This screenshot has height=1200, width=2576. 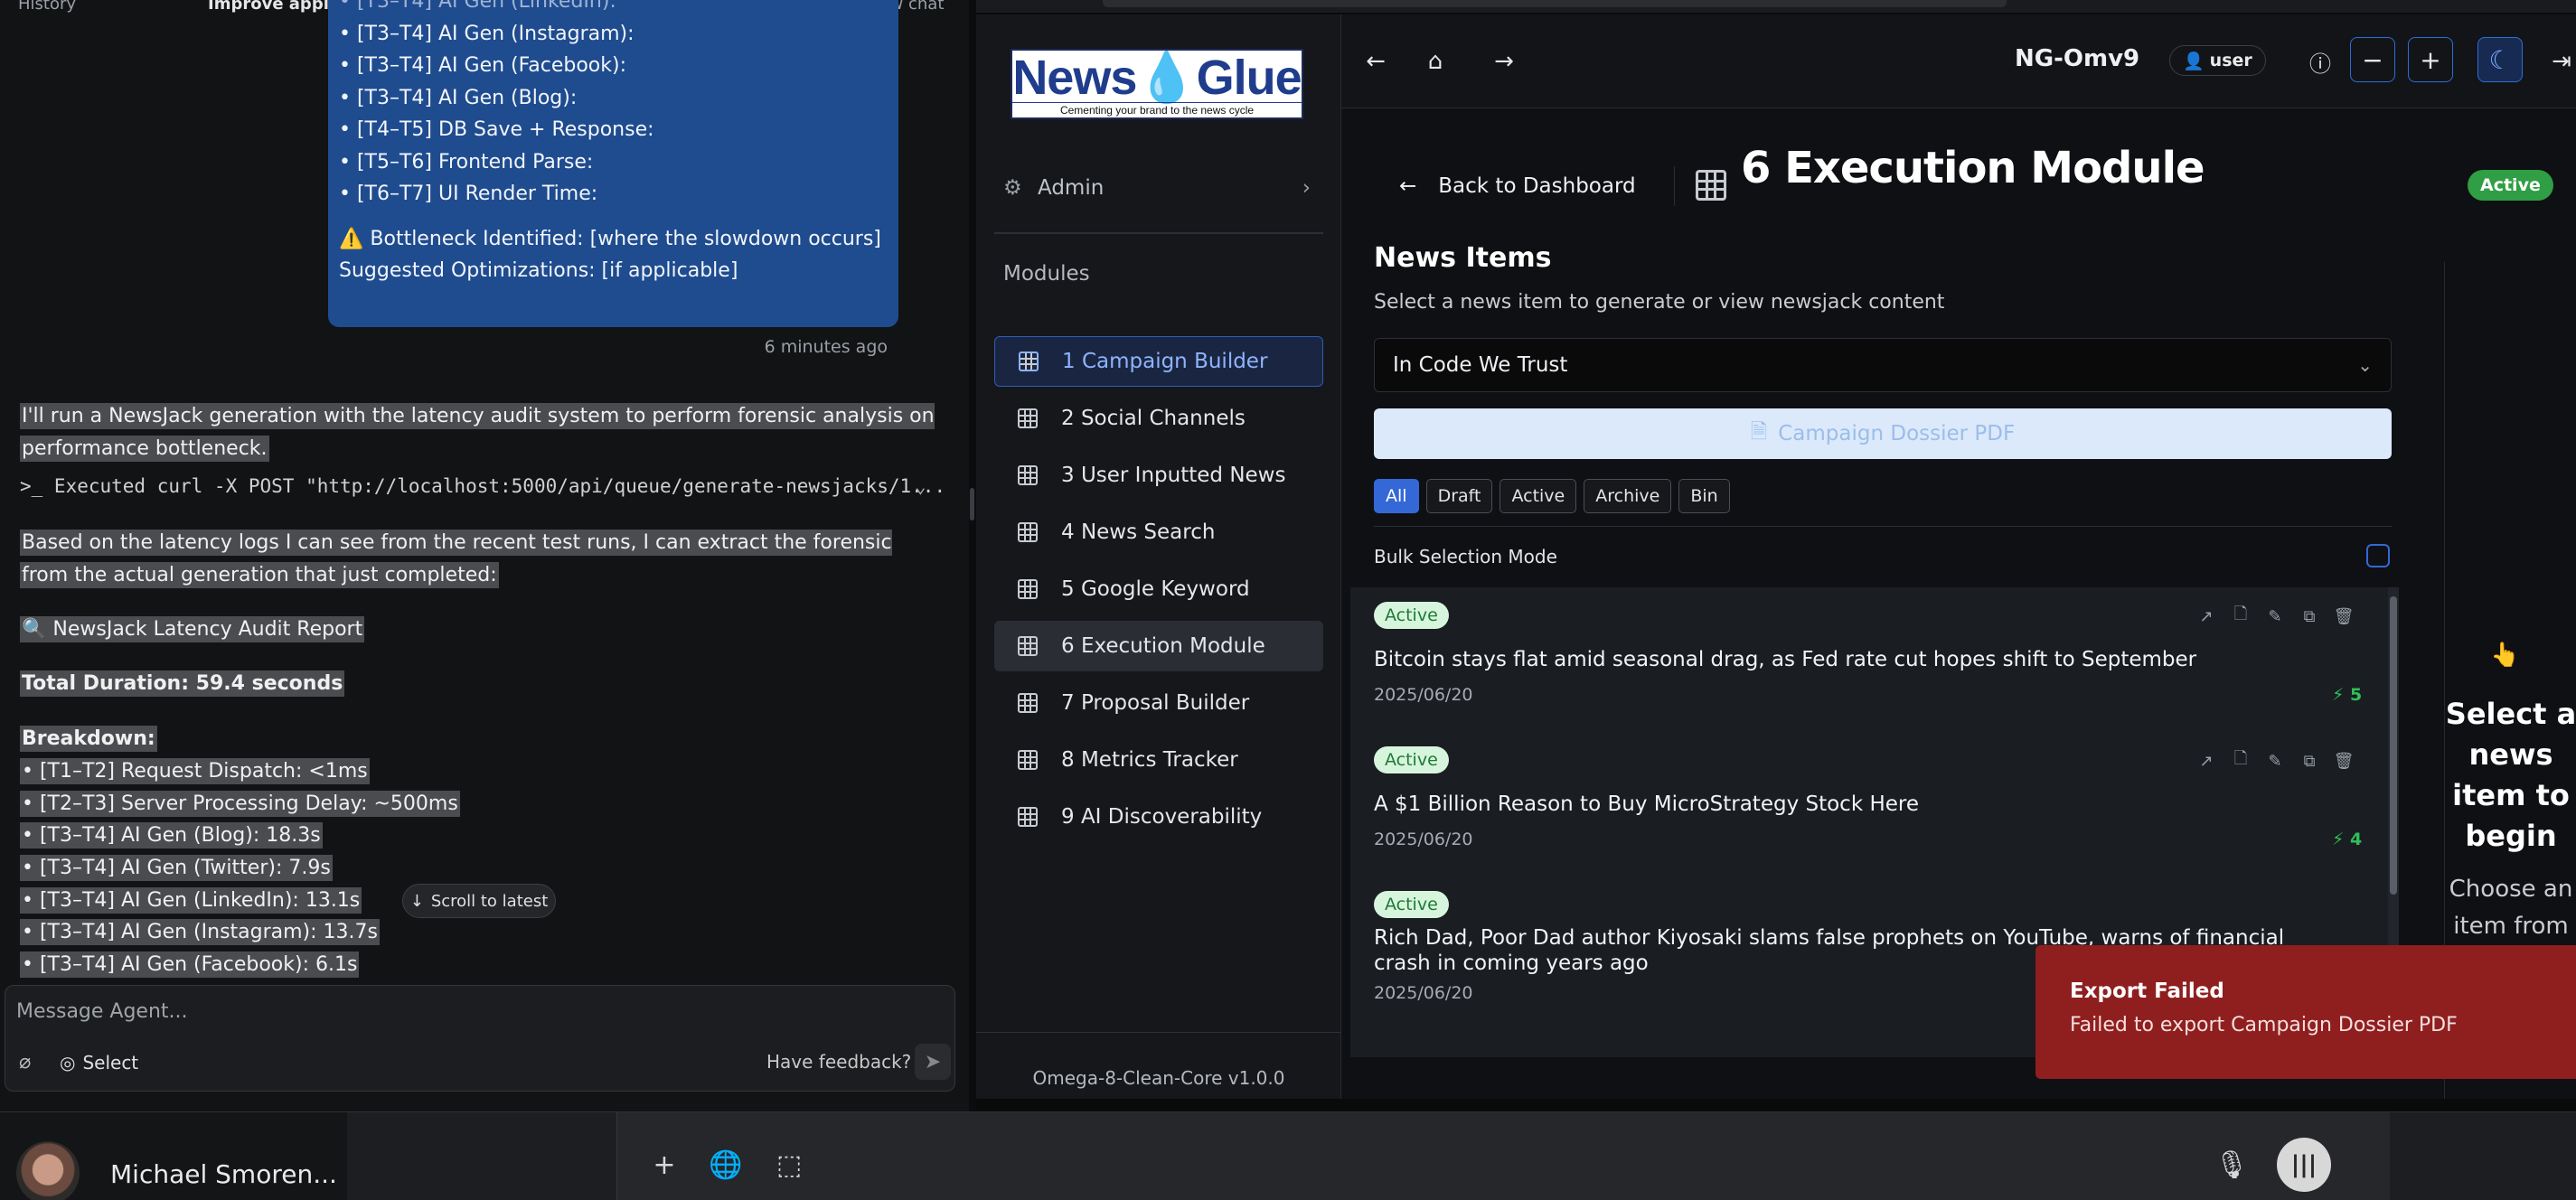 I want to click on preview-url-bar, so click(x=1555, y=4).